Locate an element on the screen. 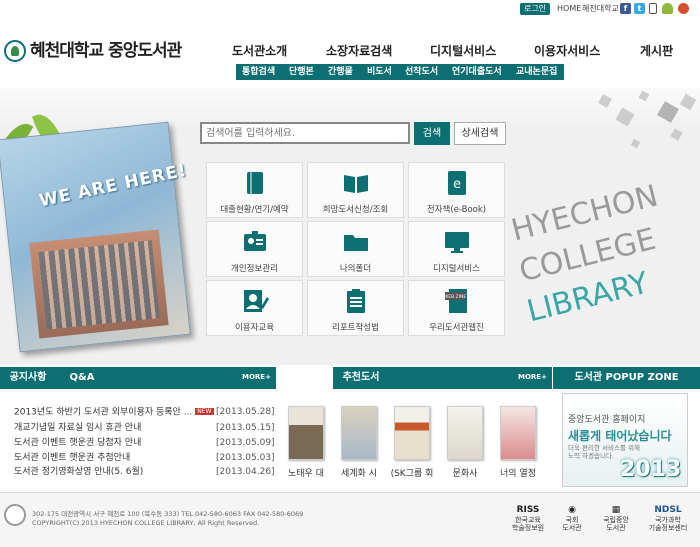 This screenshot has width=700, height=547. book-caption: 문화사 is located at coordinates (465, 472).